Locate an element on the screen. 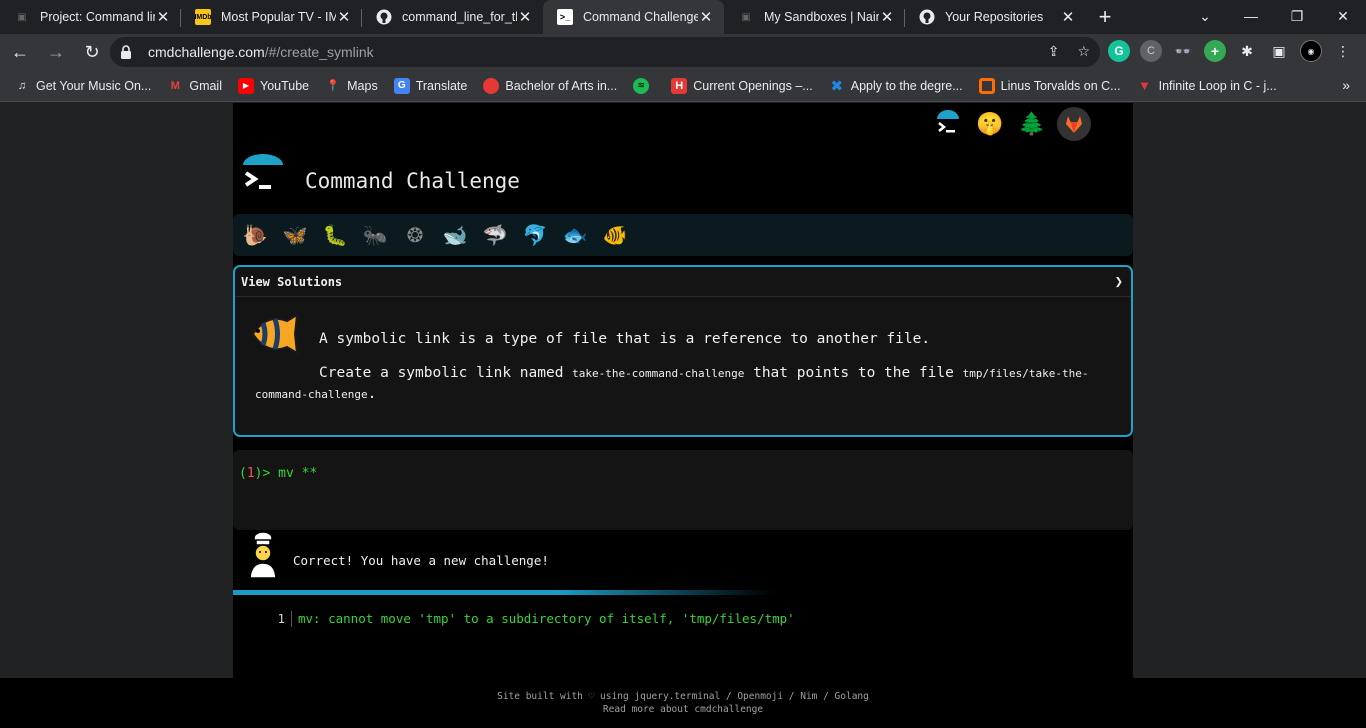 Image resolution: width=1366 pixels, height=728 pixels. snail-level-icon: 🐌 is located at coordinates (255, 235).